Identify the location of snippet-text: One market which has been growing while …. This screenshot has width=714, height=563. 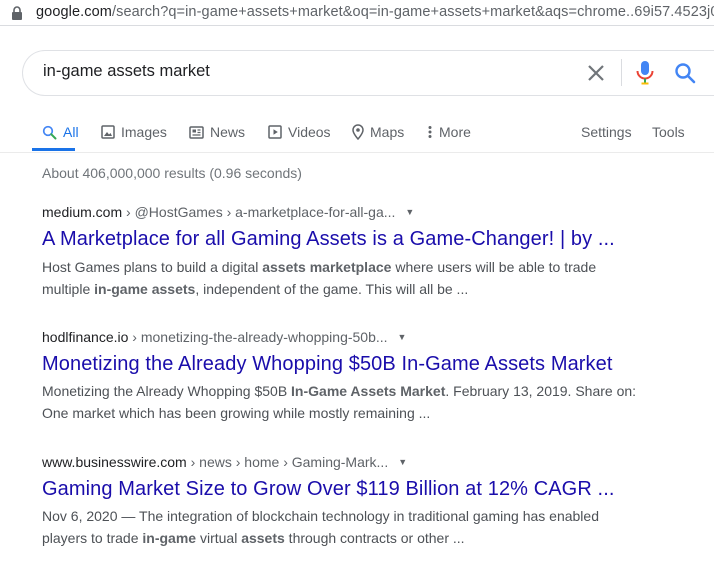
(236, 413).